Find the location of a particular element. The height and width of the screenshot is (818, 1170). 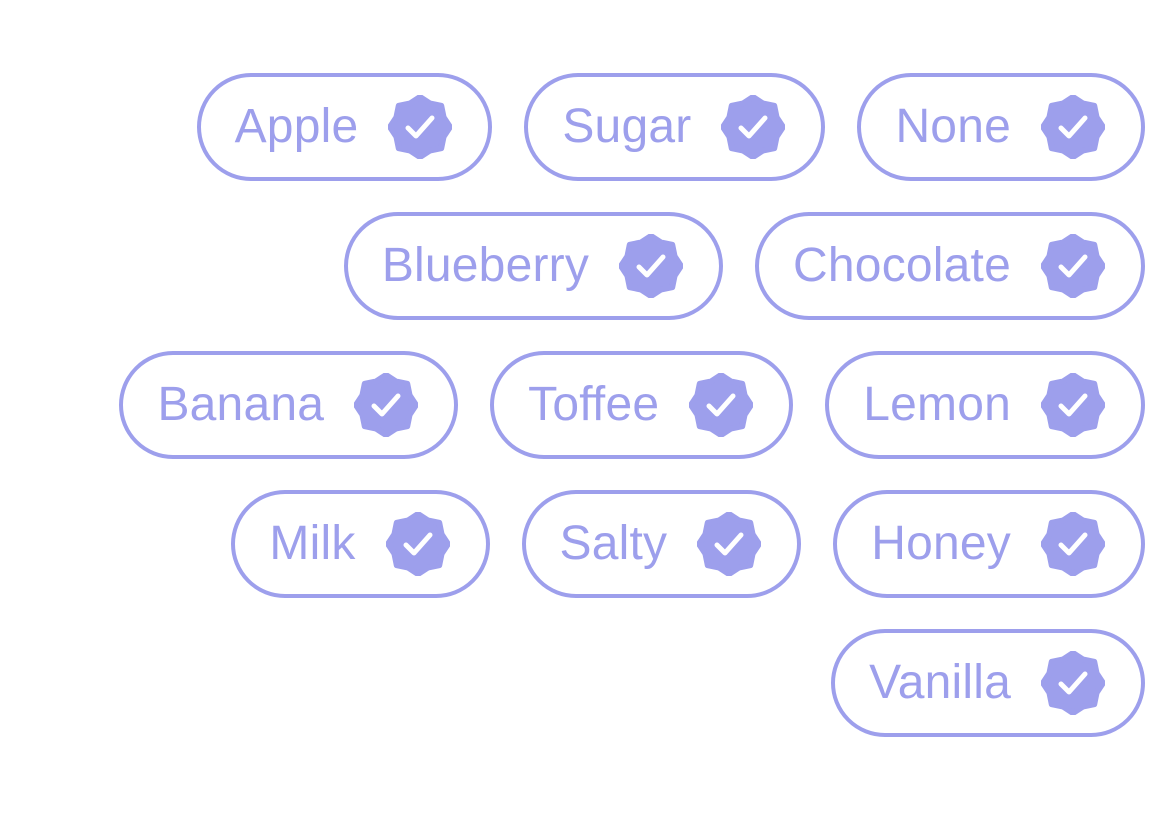

chip-label: Milk is located at coordinates (312, 543).